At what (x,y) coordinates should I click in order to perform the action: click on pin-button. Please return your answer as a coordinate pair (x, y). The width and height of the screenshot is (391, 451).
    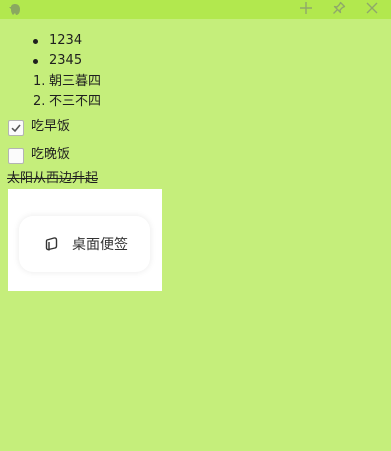
    Looking at the image, I should click on (339, 9).